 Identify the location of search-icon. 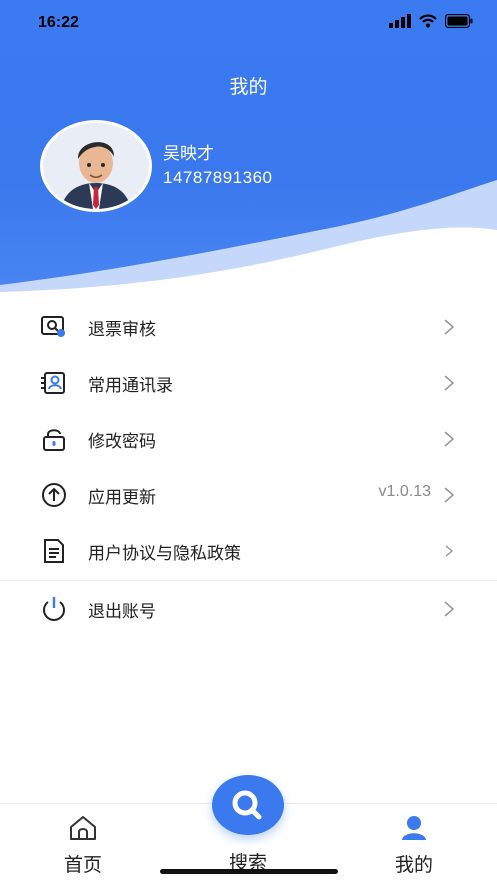
(247, 805).